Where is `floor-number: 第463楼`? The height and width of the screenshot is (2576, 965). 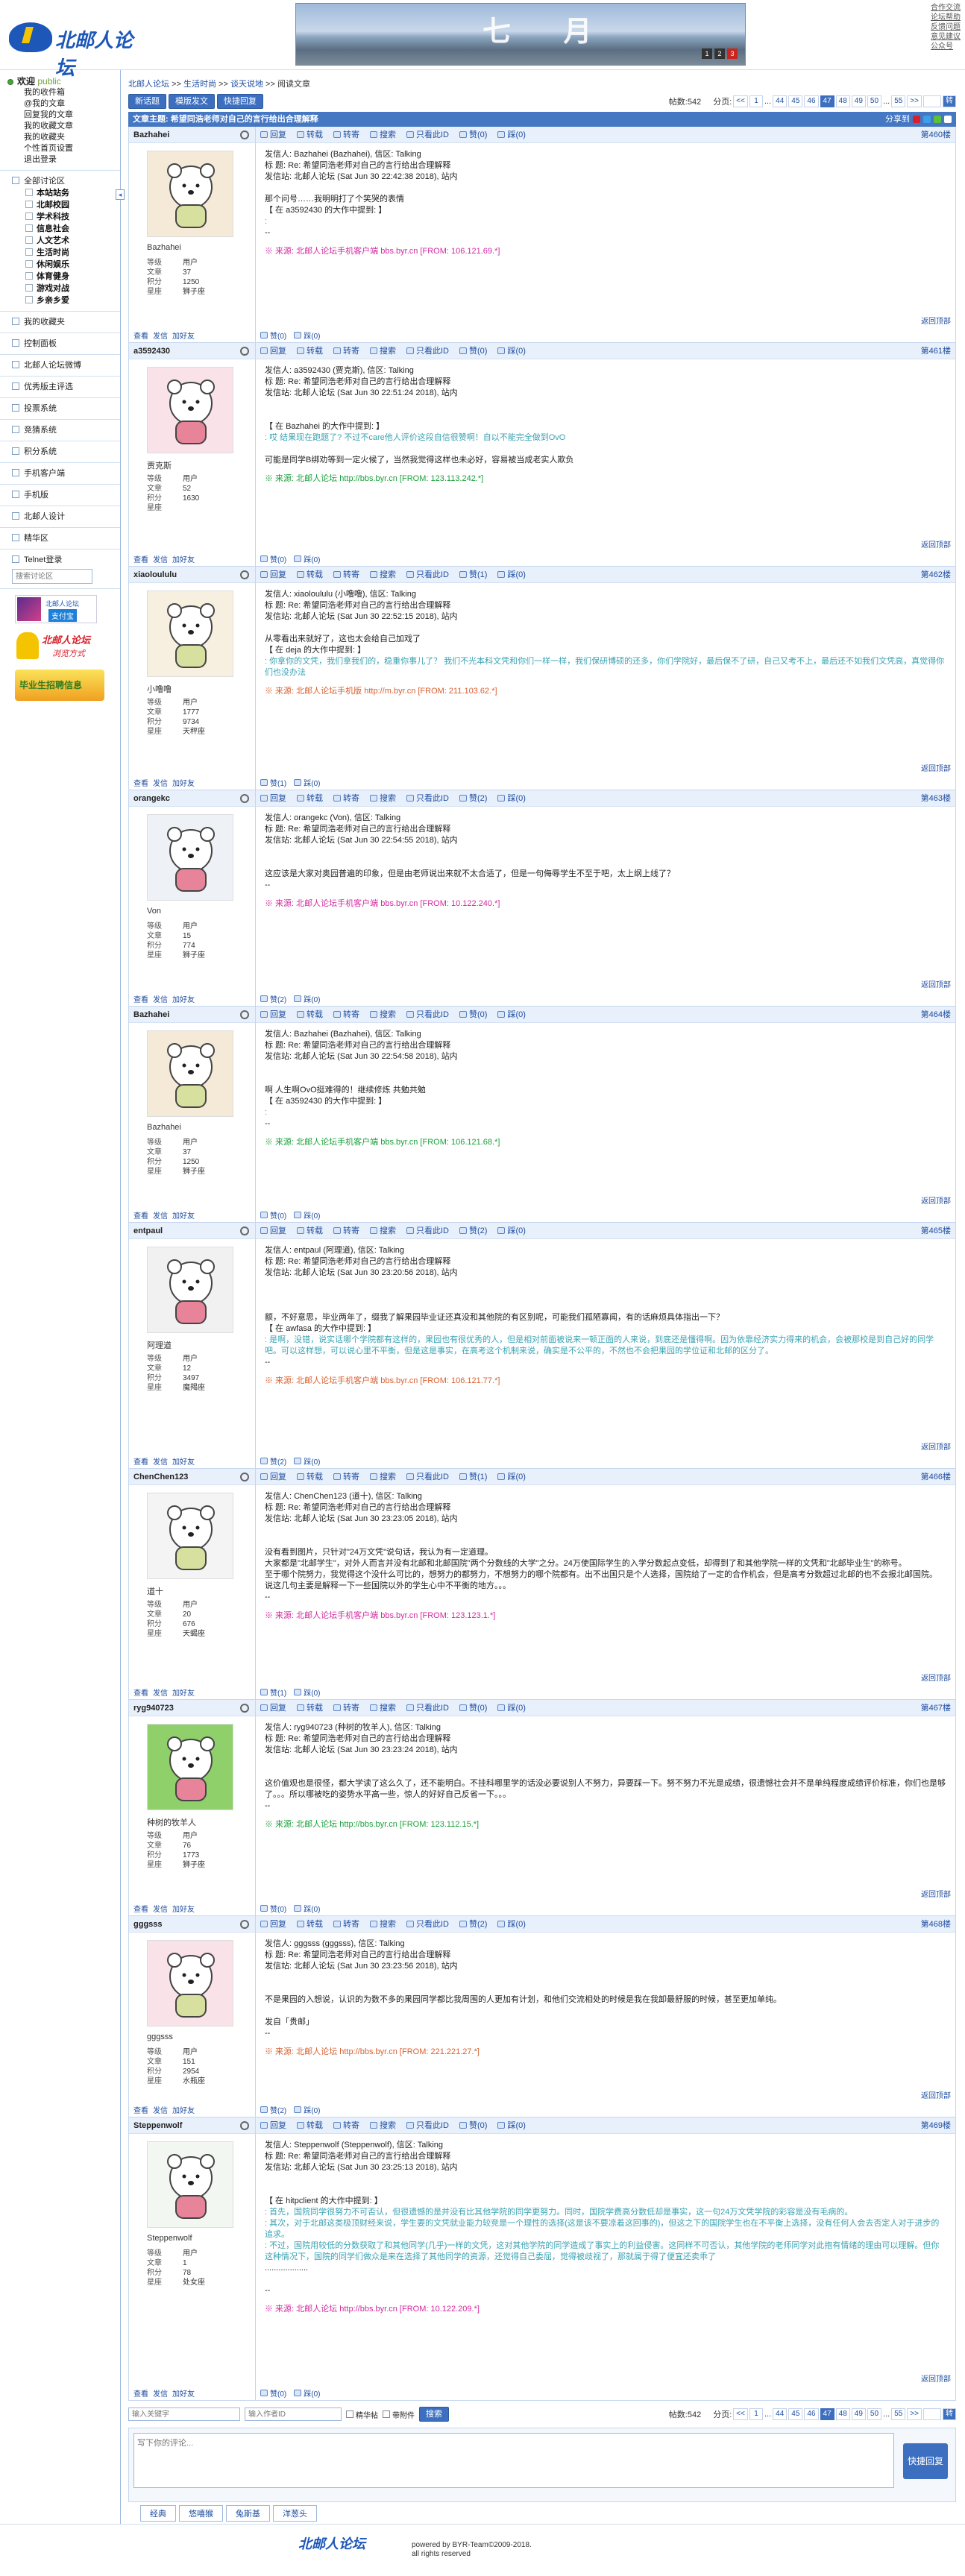 floor-number: 第463楼 is located at coordinates (938, 798).